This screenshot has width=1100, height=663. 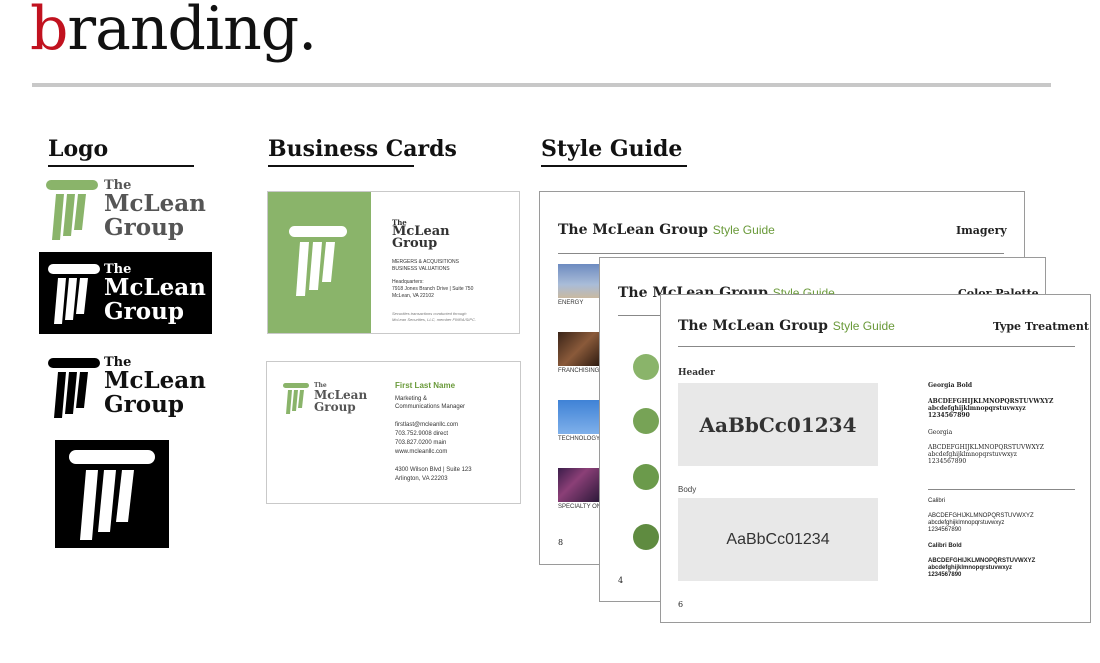 I want to click on energy-thumbnail, so click(x=579, y=281).